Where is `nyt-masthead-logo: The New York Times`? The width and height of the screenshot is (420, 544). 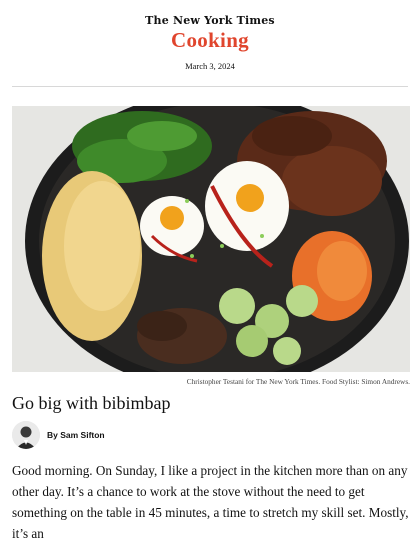 nyt-masthead-logo: The New York Times is located at coordinates (210, 13).